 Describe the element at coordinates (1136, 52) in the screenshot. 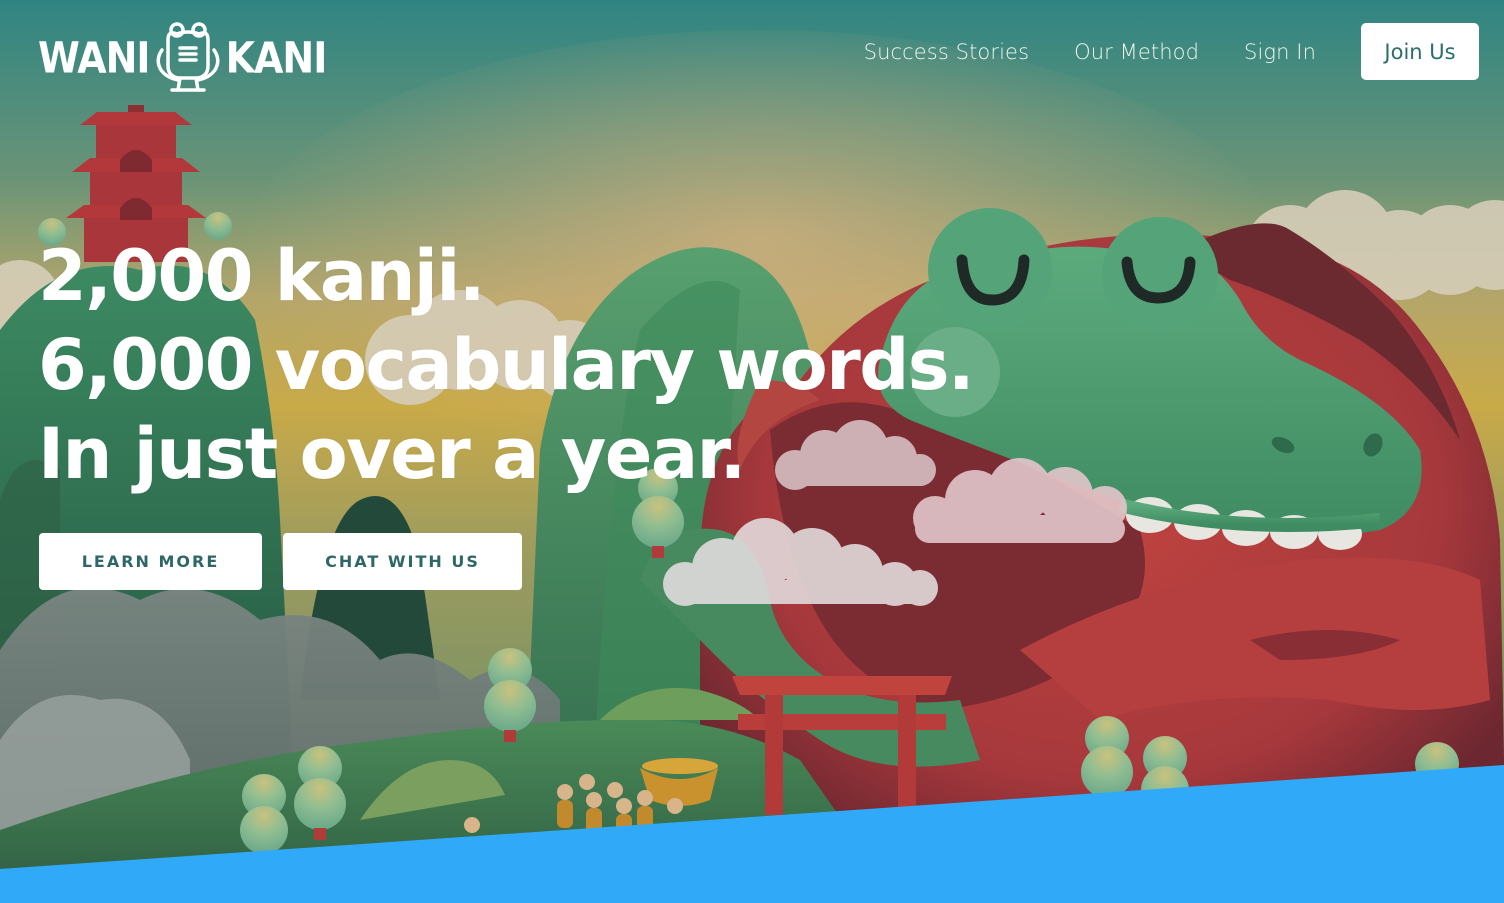

I see `nav-our-method: Our Method` at that location.